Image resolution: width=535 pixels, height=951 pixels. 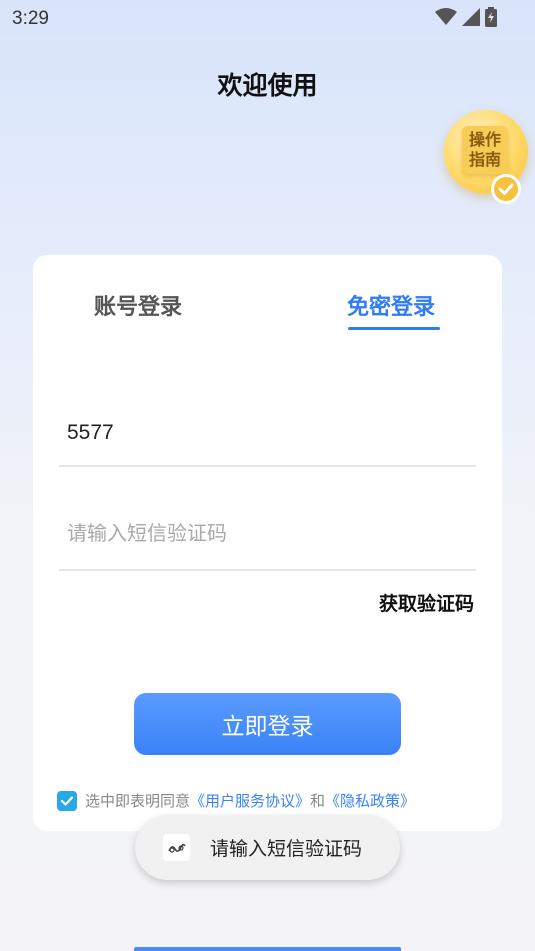 What do you see at coordinates (484, 159) in the screenshot?
I see `guide-label-line2: 指南` at bounding box center [484, 159].